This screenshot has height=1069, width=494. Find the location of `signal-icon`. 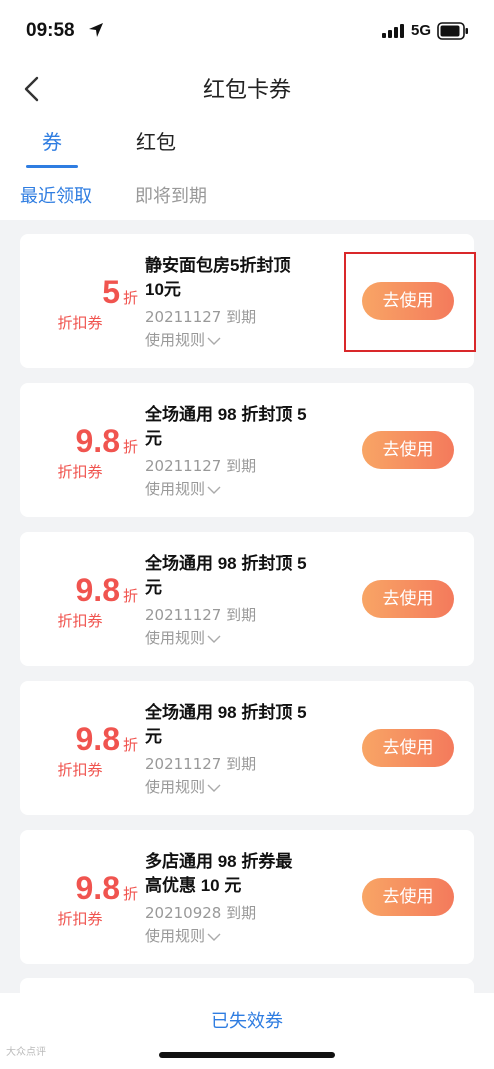

signal-icon is located at coordinates (393, 31).